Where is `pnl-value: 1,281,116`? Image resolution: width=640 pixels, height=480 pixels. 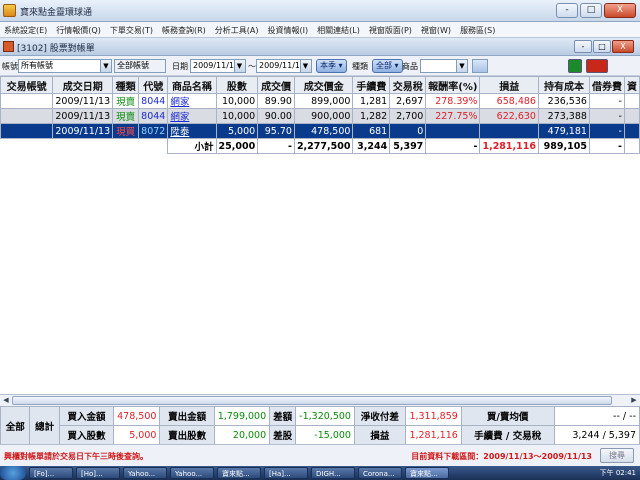 pnl-value: 1,281,116 is located at coordinates (433, 435).